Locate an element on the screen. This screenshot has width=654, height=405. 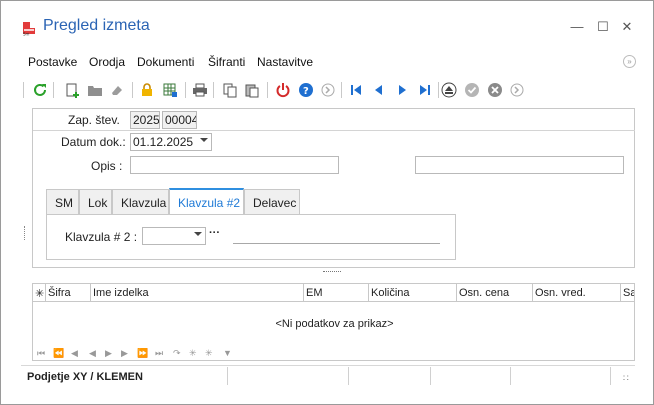
klavzula-2-dropdown is located at coordinates (174, 236).